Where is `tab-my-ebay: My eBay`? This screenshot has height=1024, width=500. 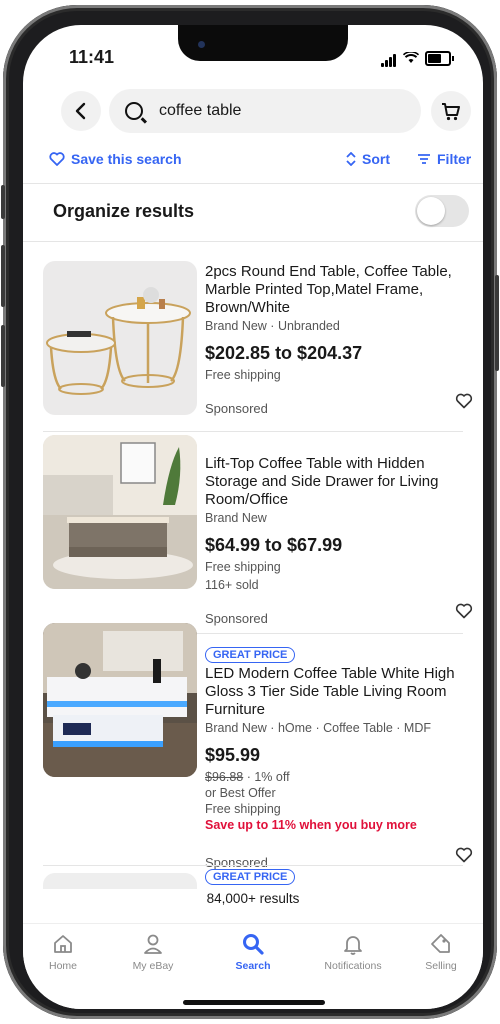
tab-my-ebay: My eBay is located at coordinates (153, 952).